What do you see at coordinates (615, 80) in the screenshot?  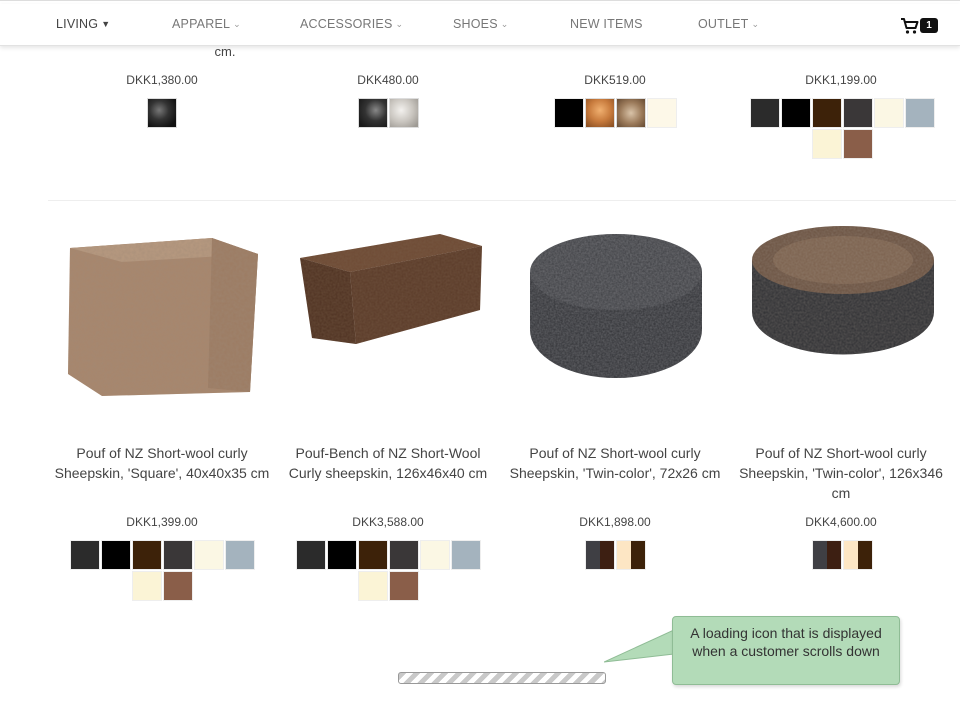 I see `product-price: DKK519.00` at bounding box center [615, 80].